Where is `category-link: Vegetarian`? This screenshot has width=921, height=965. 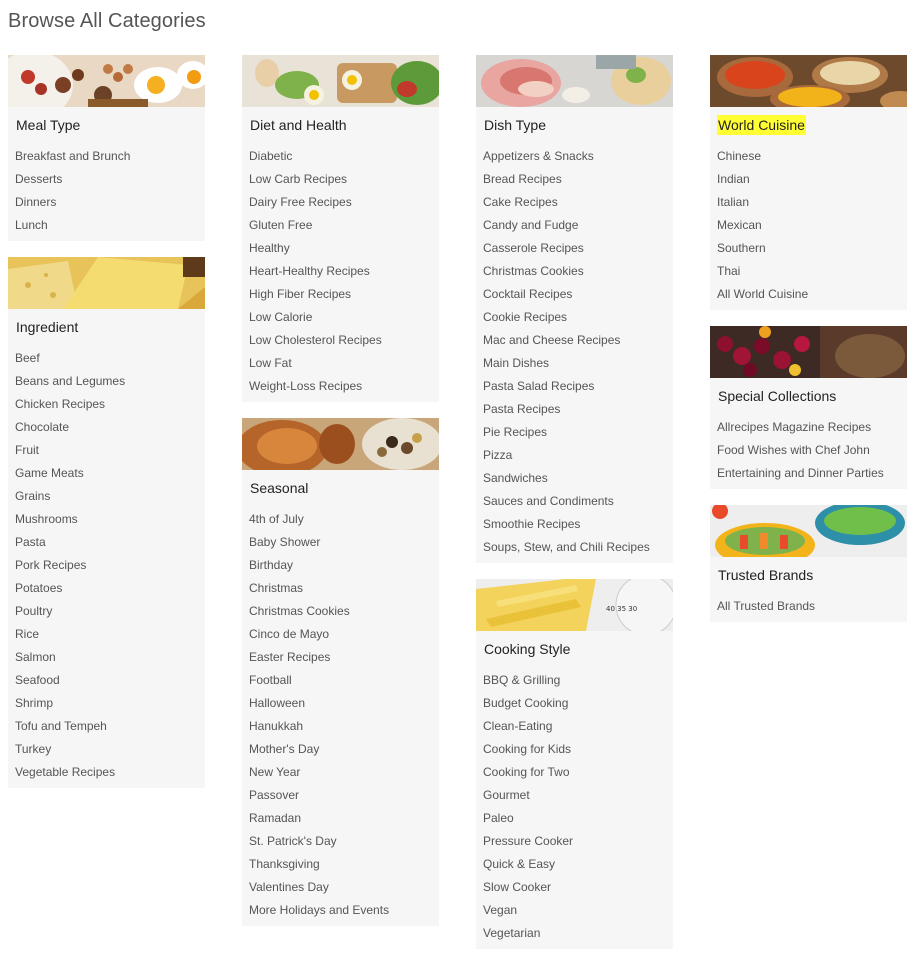 category-link: Vegetarian is located at coordinates (578, 933).